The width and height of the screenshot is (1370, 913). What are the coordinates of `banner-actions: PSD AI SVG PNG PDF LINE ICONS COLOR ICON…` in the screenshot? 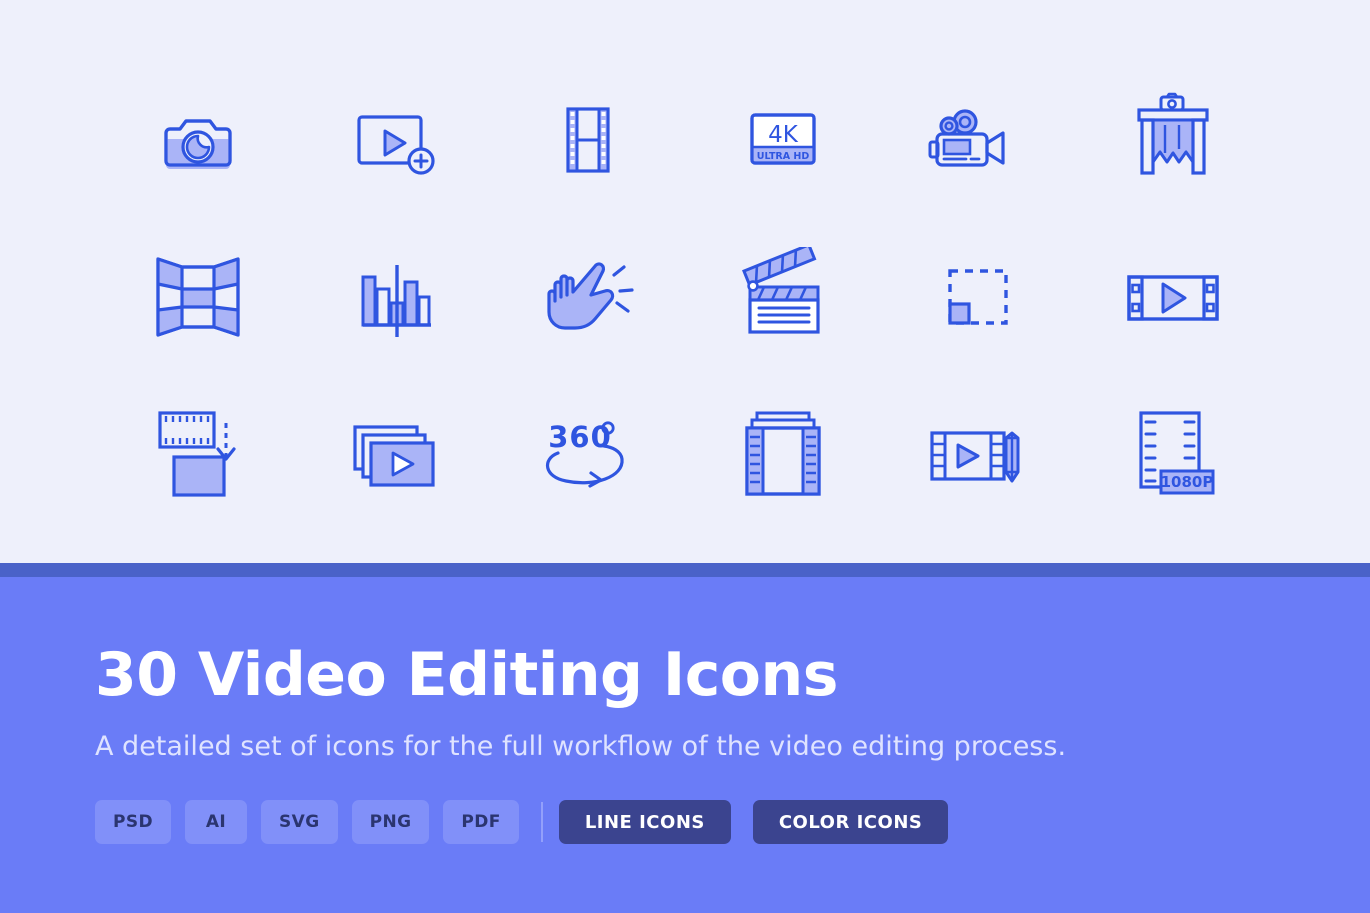 It's located at (732, 822).